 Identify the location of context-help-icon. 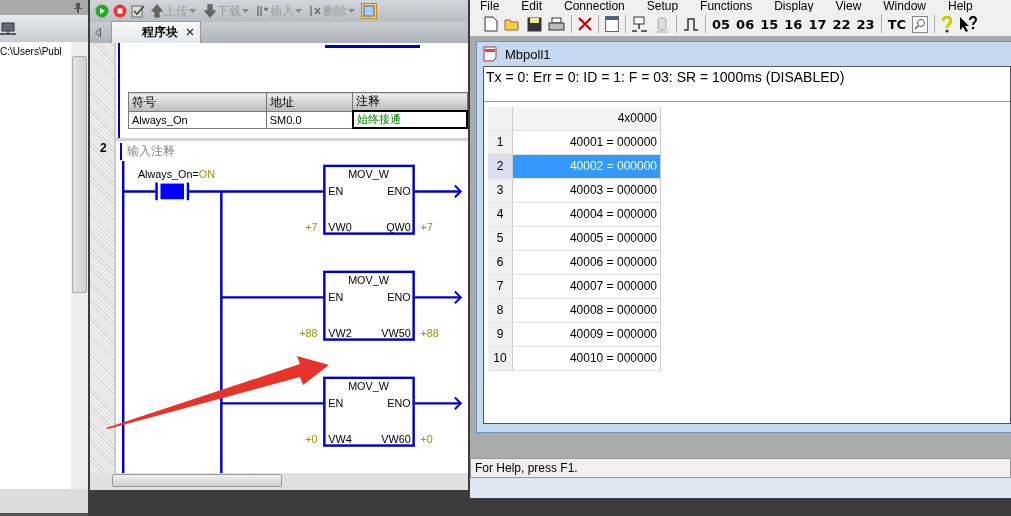
(968, 24).